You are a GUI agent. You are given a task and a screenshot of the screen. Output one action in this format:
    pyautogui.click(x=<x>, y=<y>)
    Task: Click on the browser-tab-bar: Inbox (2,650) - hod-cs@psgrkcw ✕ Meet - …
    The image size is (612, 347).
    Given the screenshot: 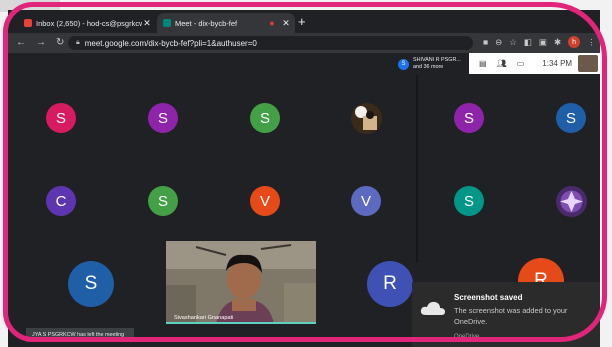 What is the action you would take?
    pyautogui.click(x=304, y=21)
    